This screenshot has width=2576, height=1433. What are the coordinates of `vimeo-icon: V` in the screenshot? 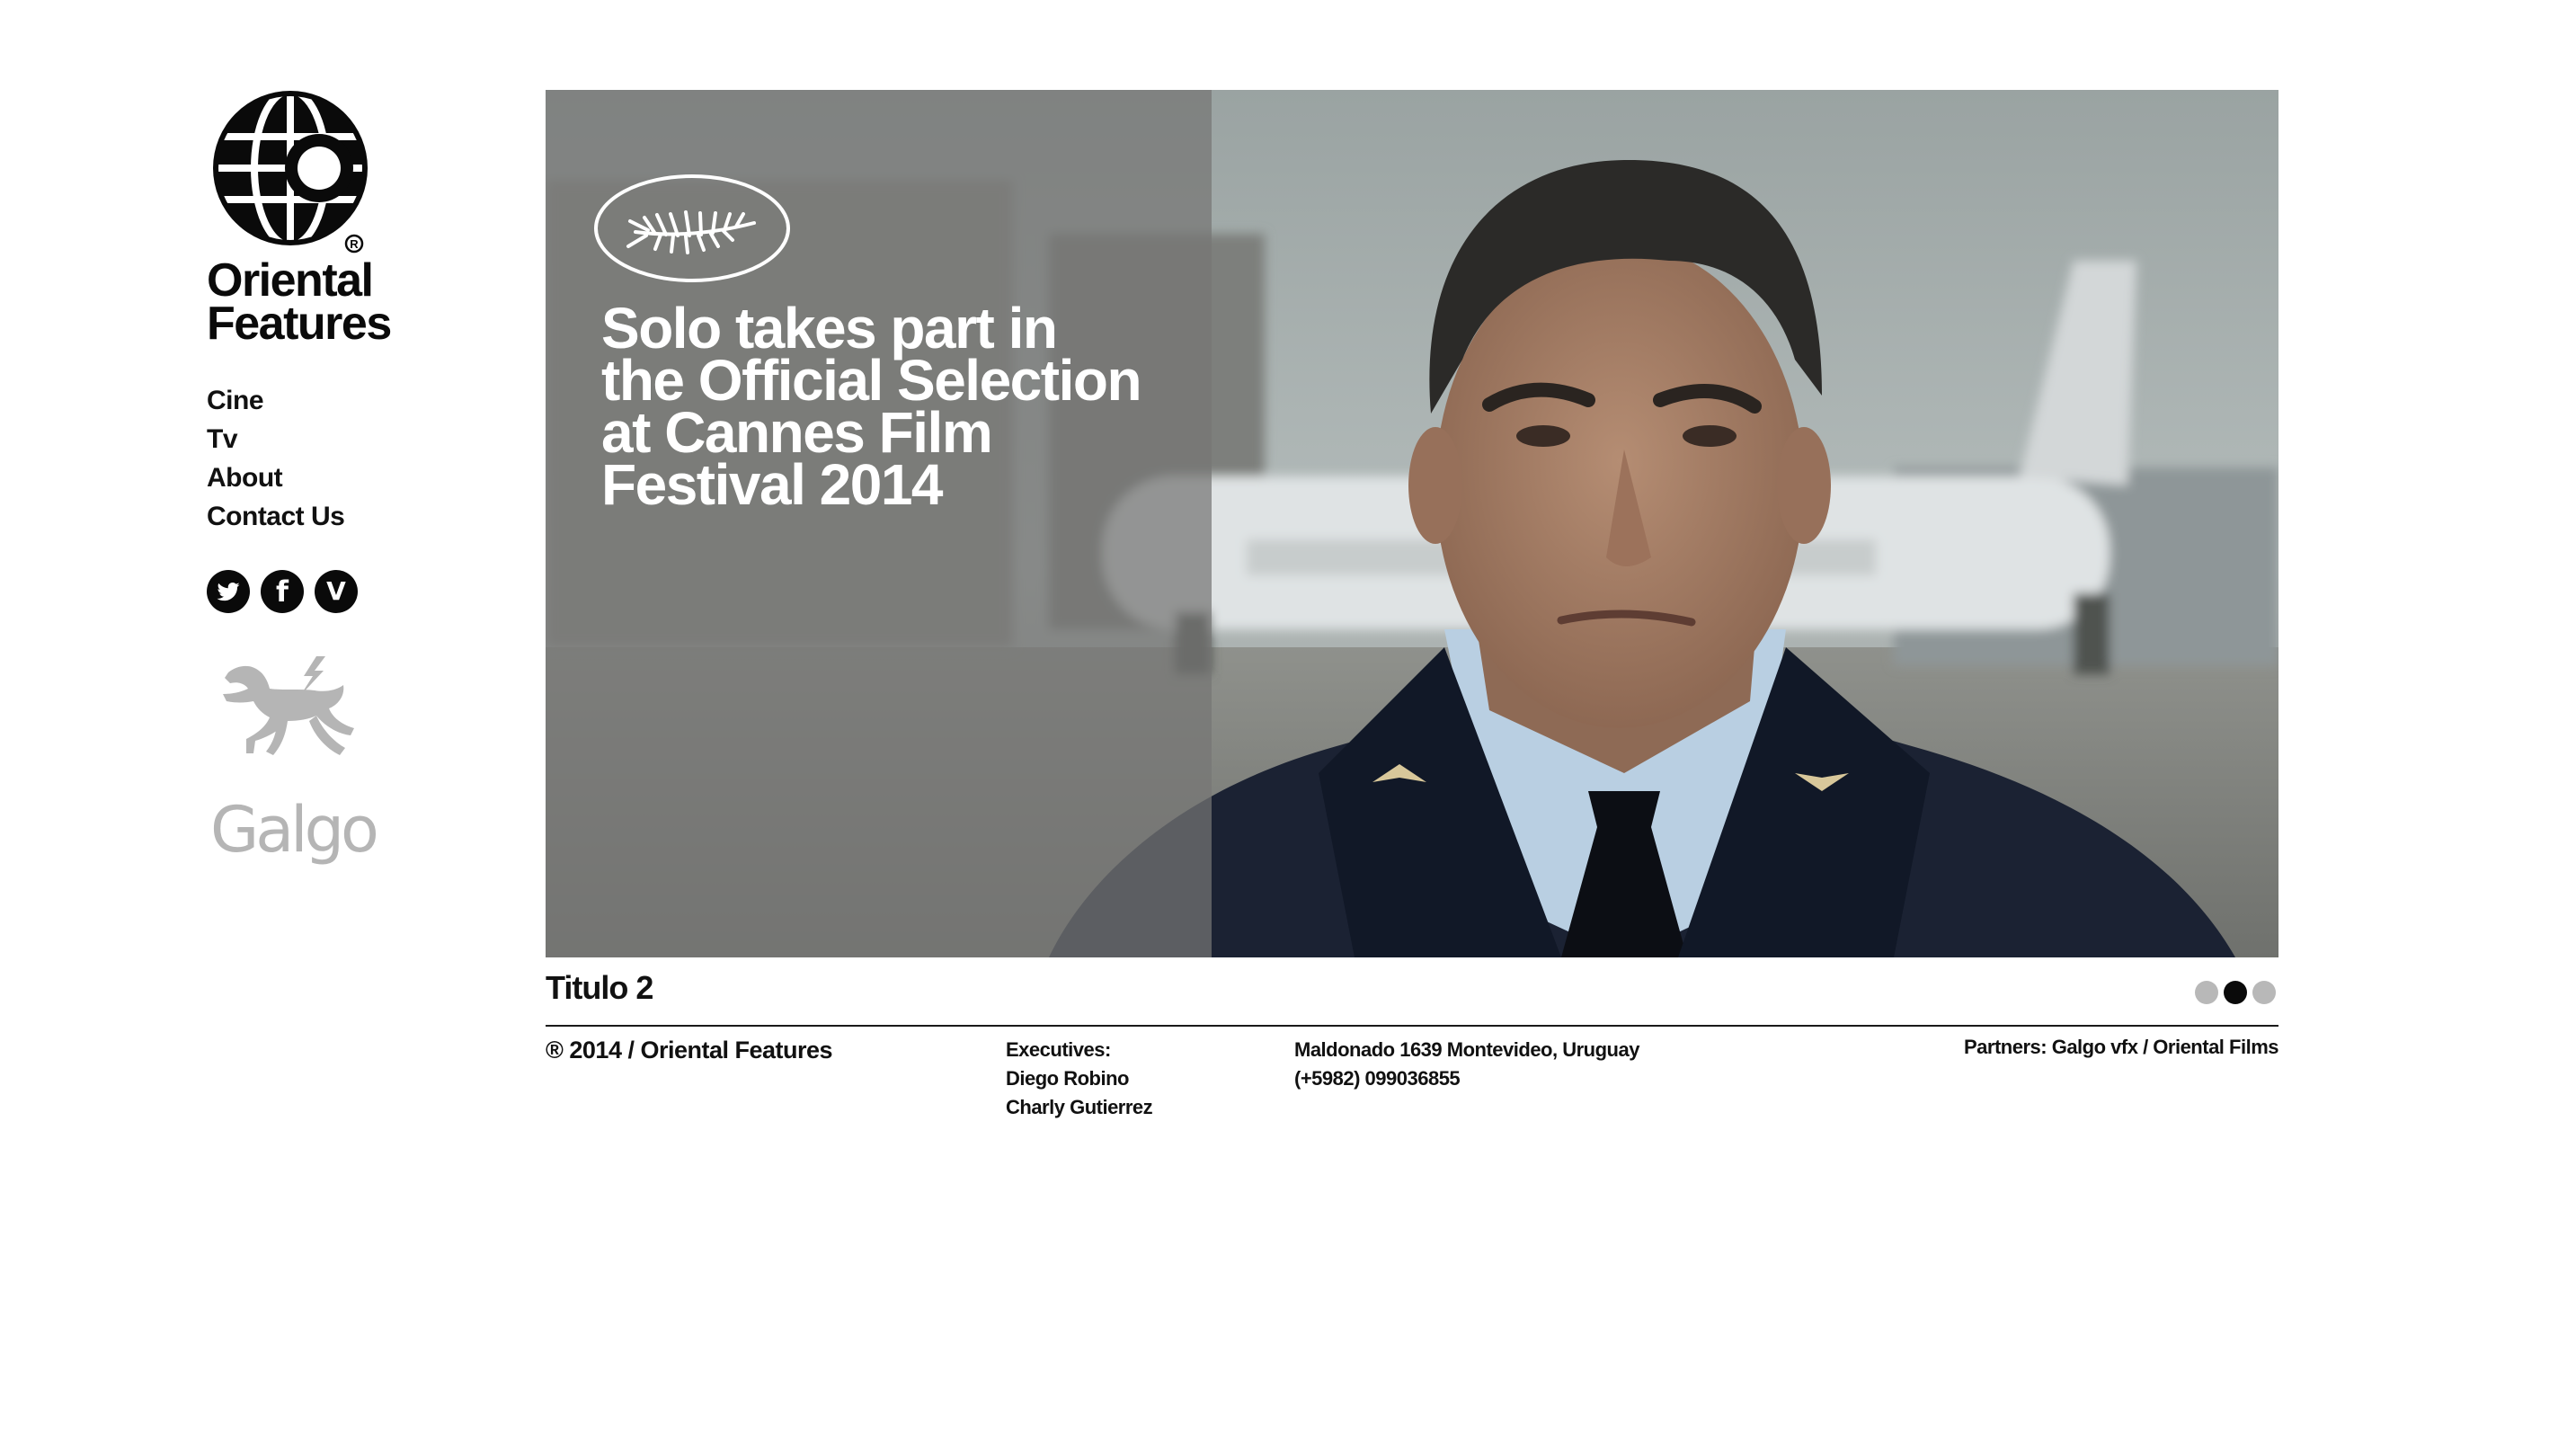 It's located at (336, 591).